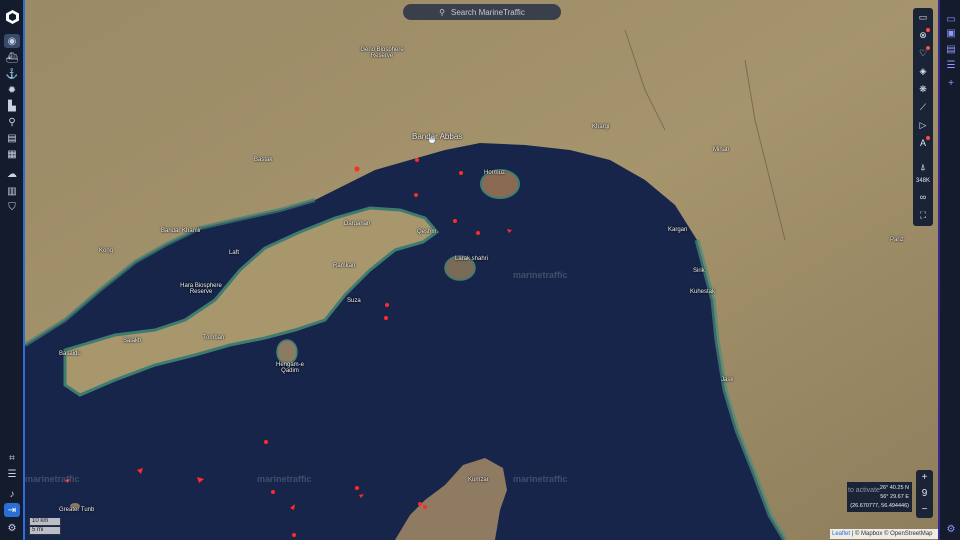  What do you see at coordinates (678, 230) in the screenshot?
I see `place-label: Kargan` at bounding box center [678, 230].